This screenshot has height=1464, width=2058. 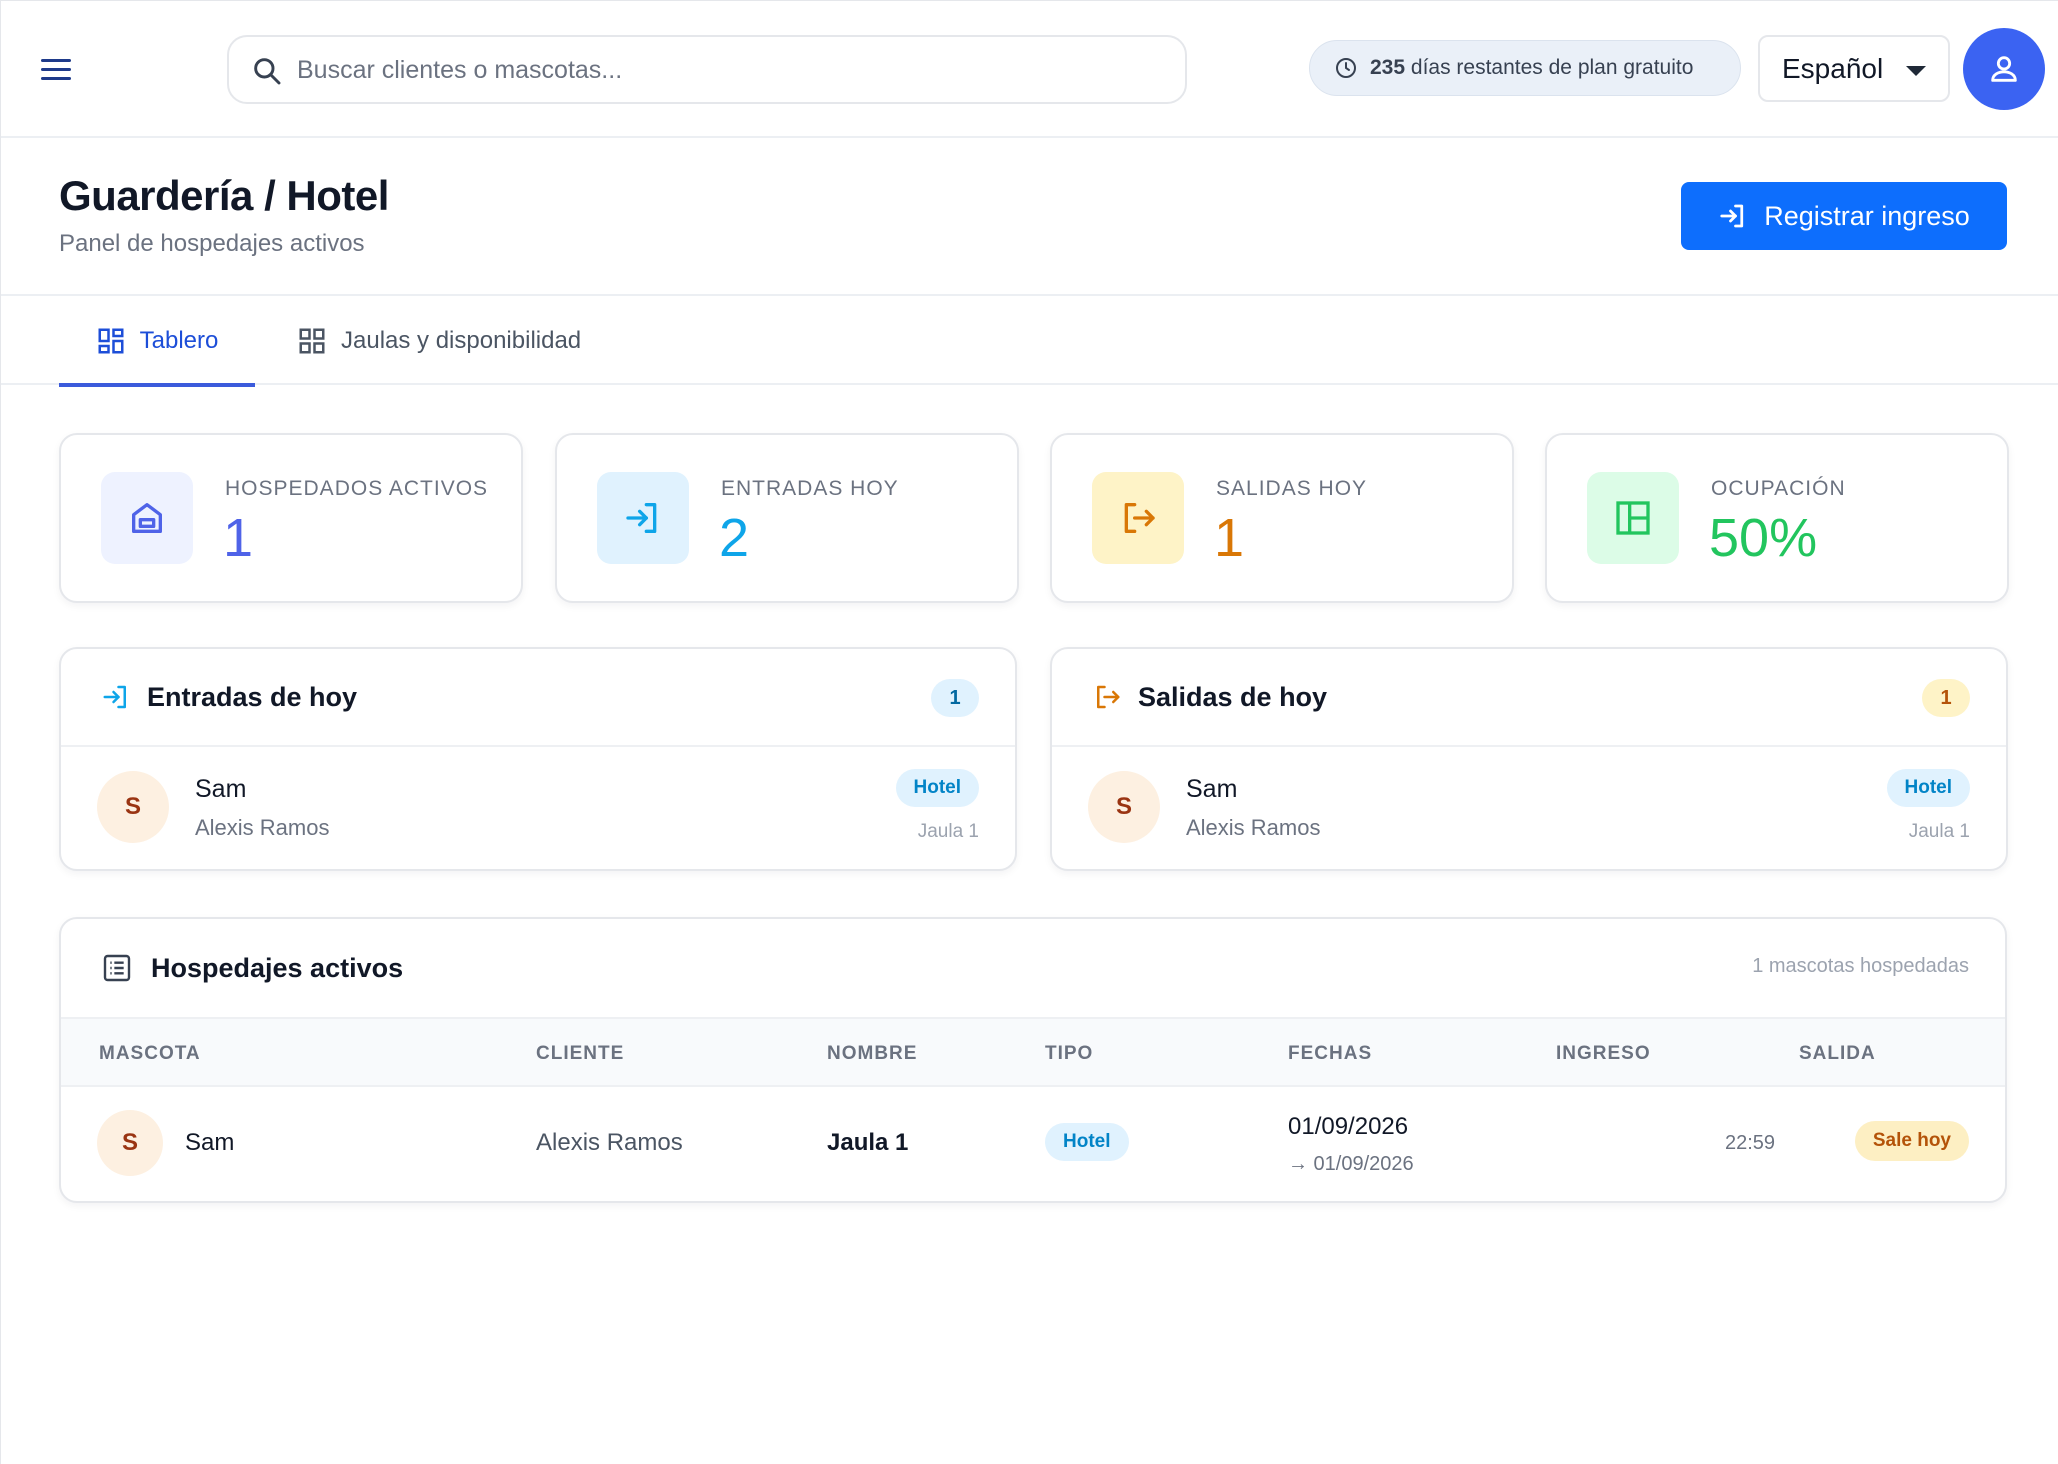 I want to click on tab-cages: Jaulas y disponibilidad, so click(x=439, y=340).